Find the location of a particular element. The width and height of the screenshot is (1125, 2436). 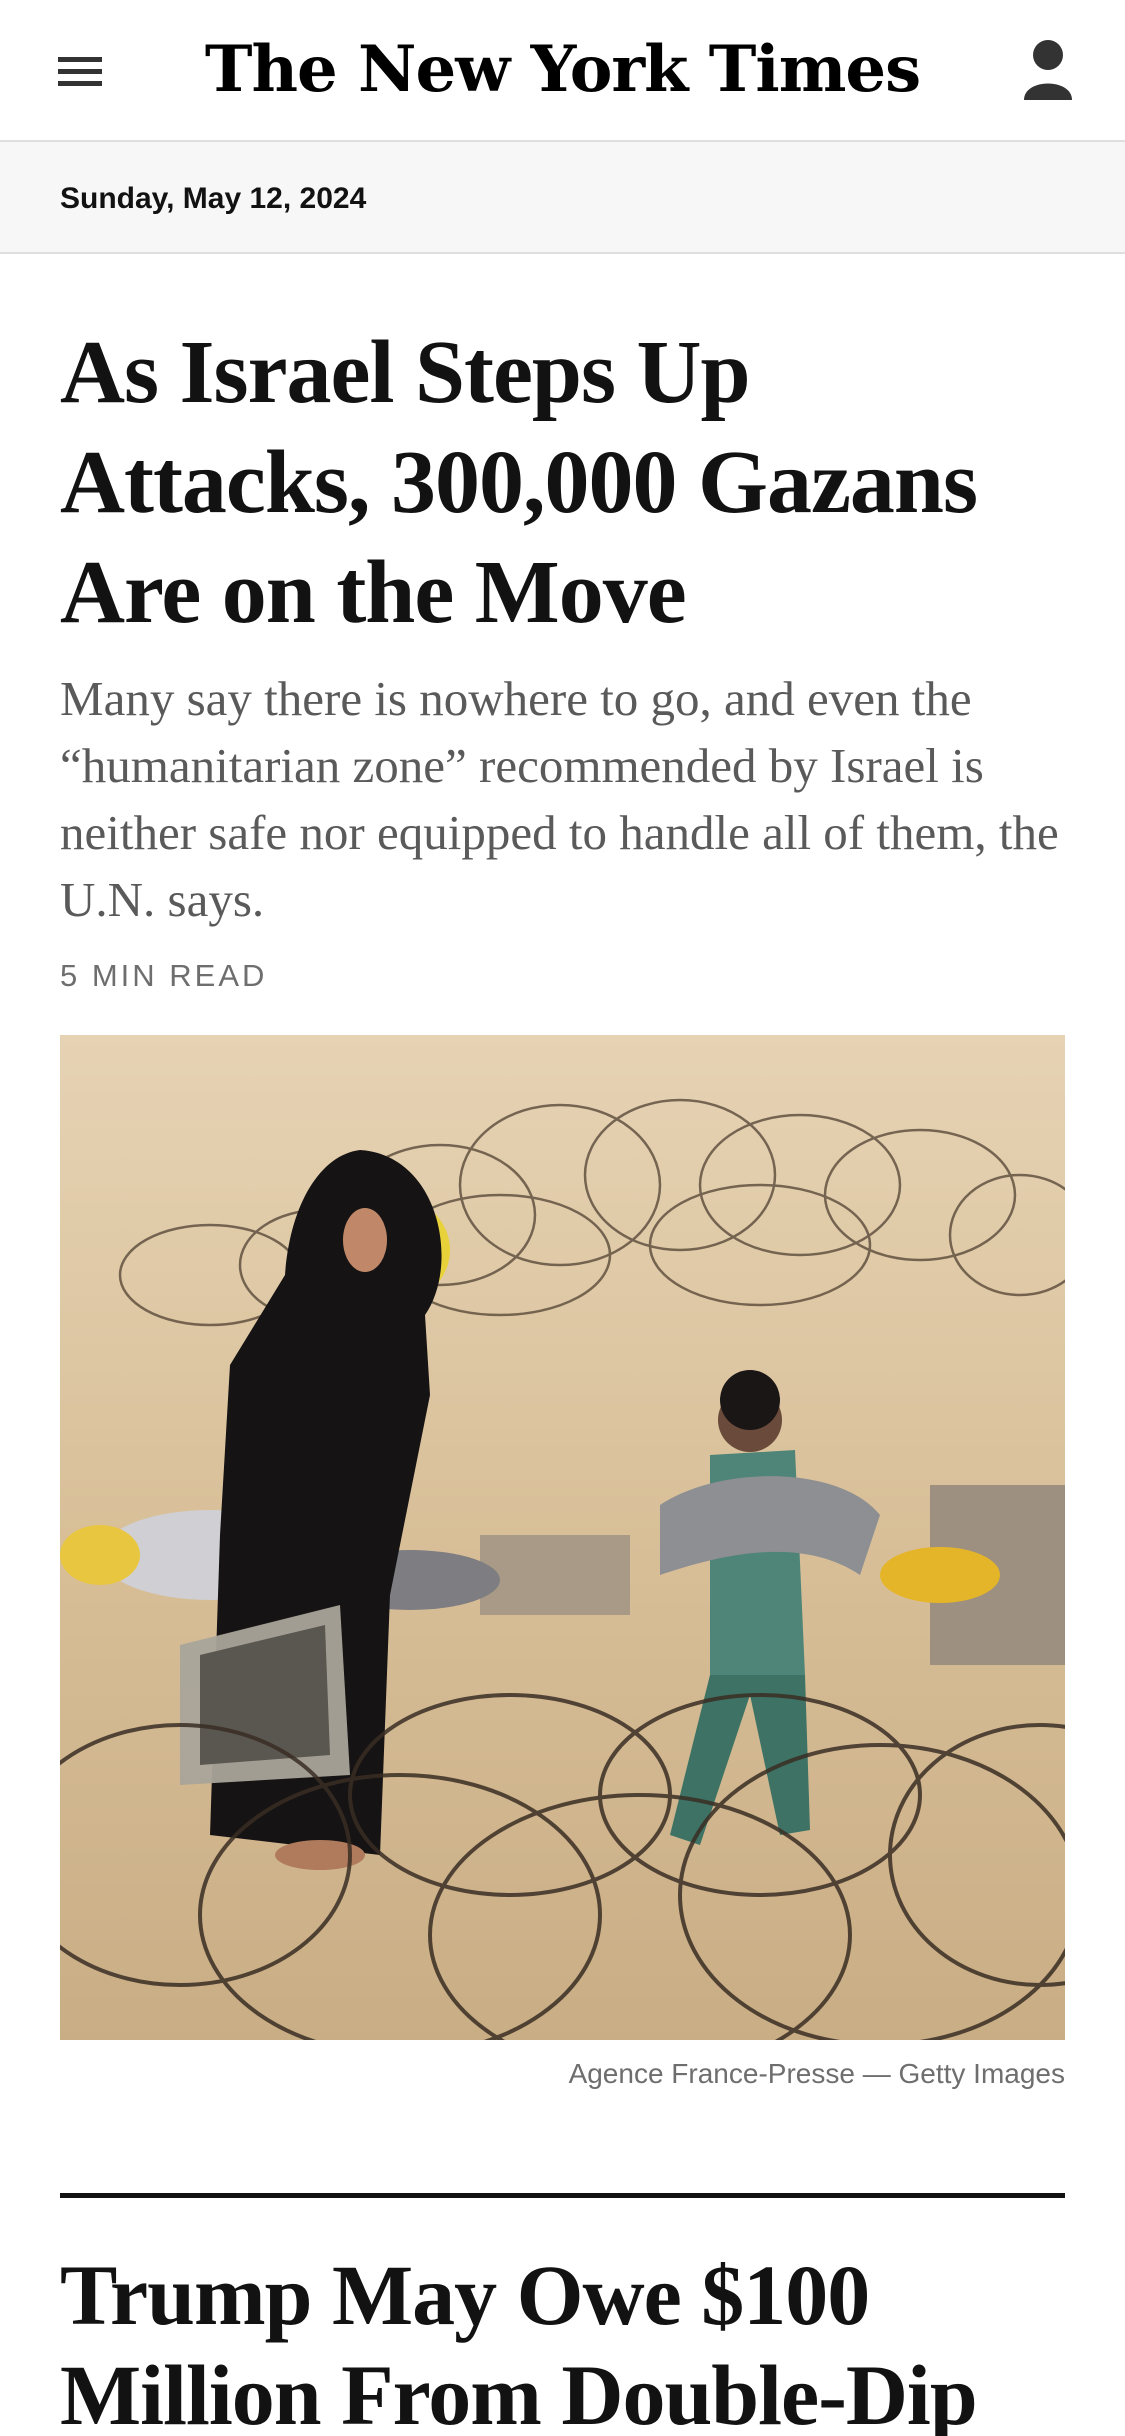

photo-credit: Agence France-Presse — Getty Images is located at coordinates (816, 2073).